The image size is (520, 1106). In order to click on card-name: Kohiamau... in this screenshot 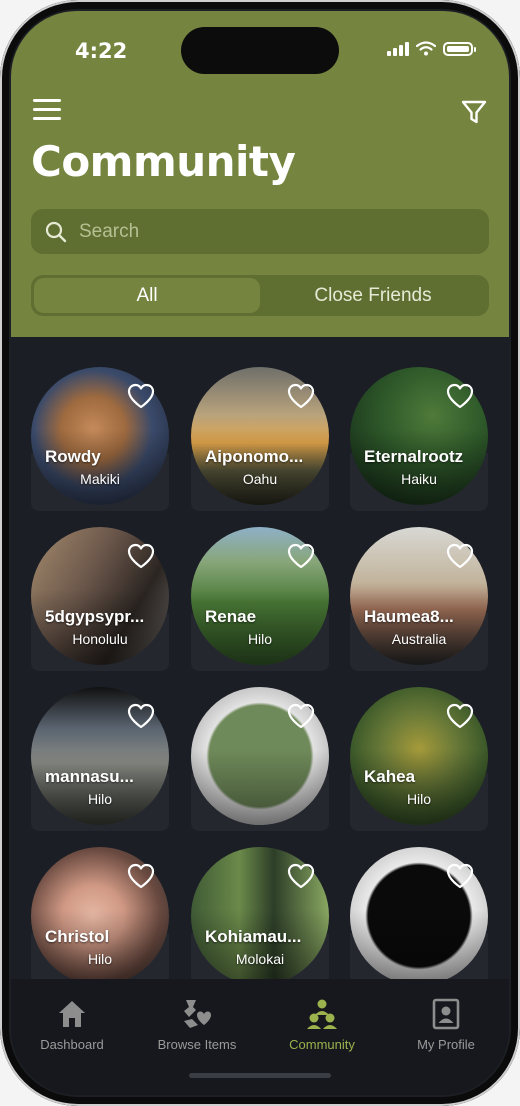, I will do `click(253, 936)`.